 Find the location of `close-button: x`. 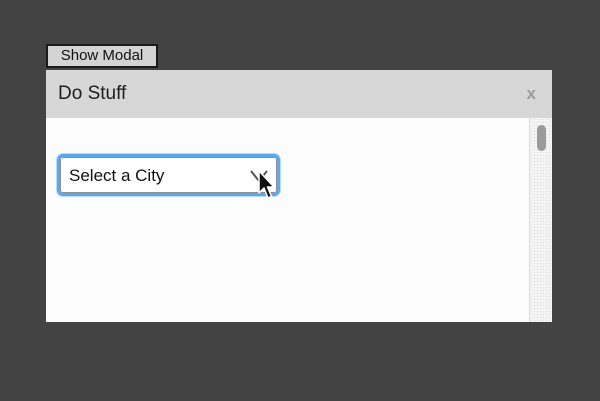

close-button: x is located at coordinates (531, 94).